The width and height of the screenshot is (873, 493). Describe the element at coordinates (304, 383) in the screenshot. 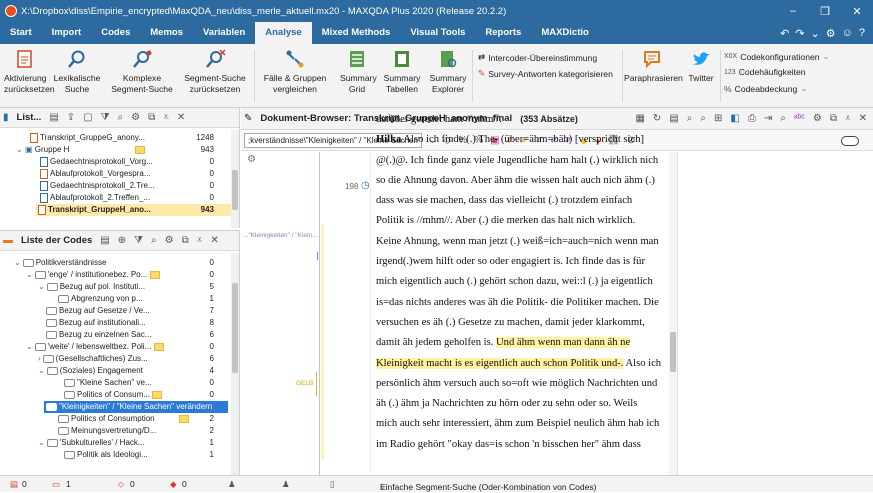

I see `color-code-label: GELB` at that location.